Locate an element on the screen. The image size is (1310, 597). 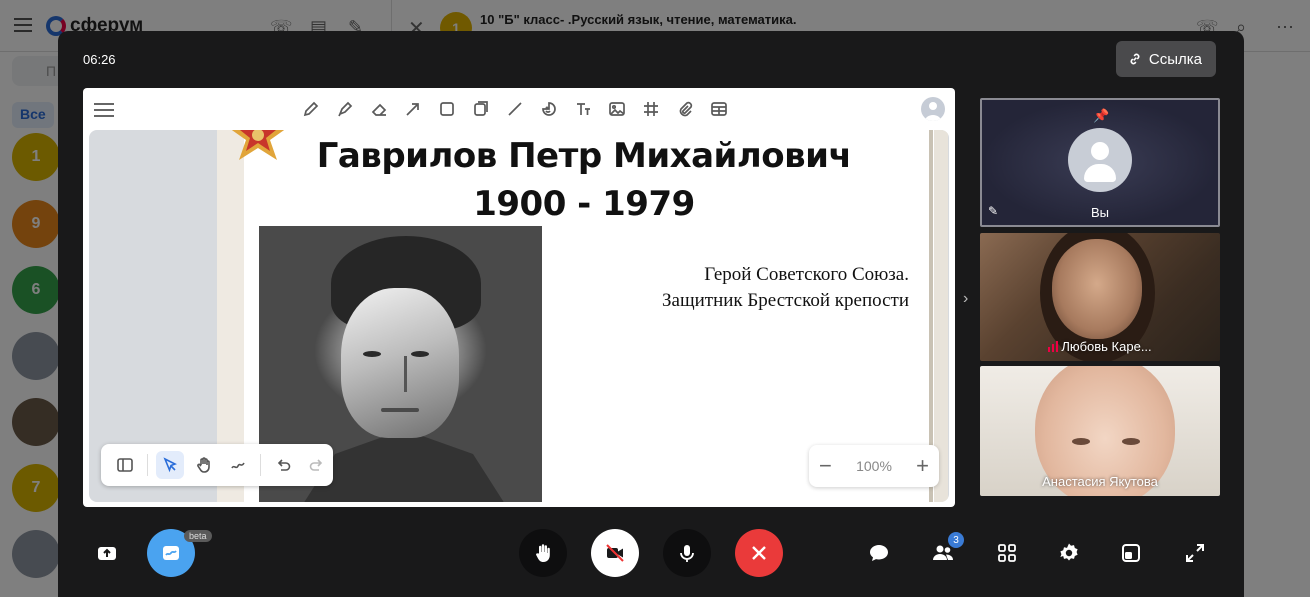
end-call-button is located at coordinates (759, 553).